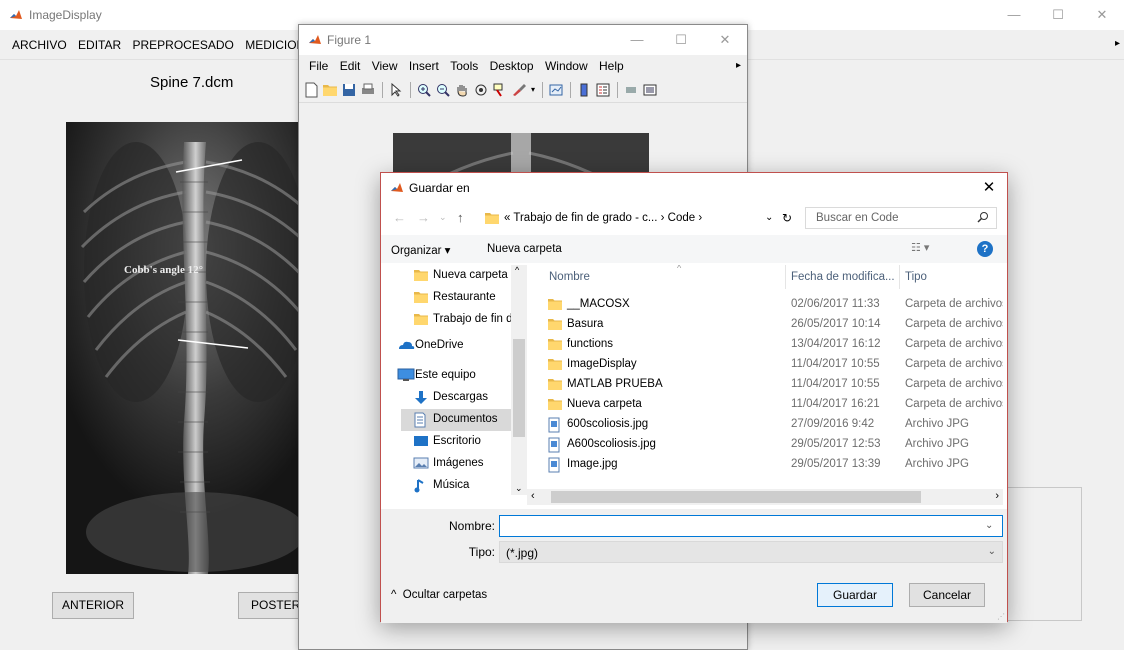 This screenshot has height=650, width=1124. I want to click on organize-menu: Organizar ▾, so click(420, 250).